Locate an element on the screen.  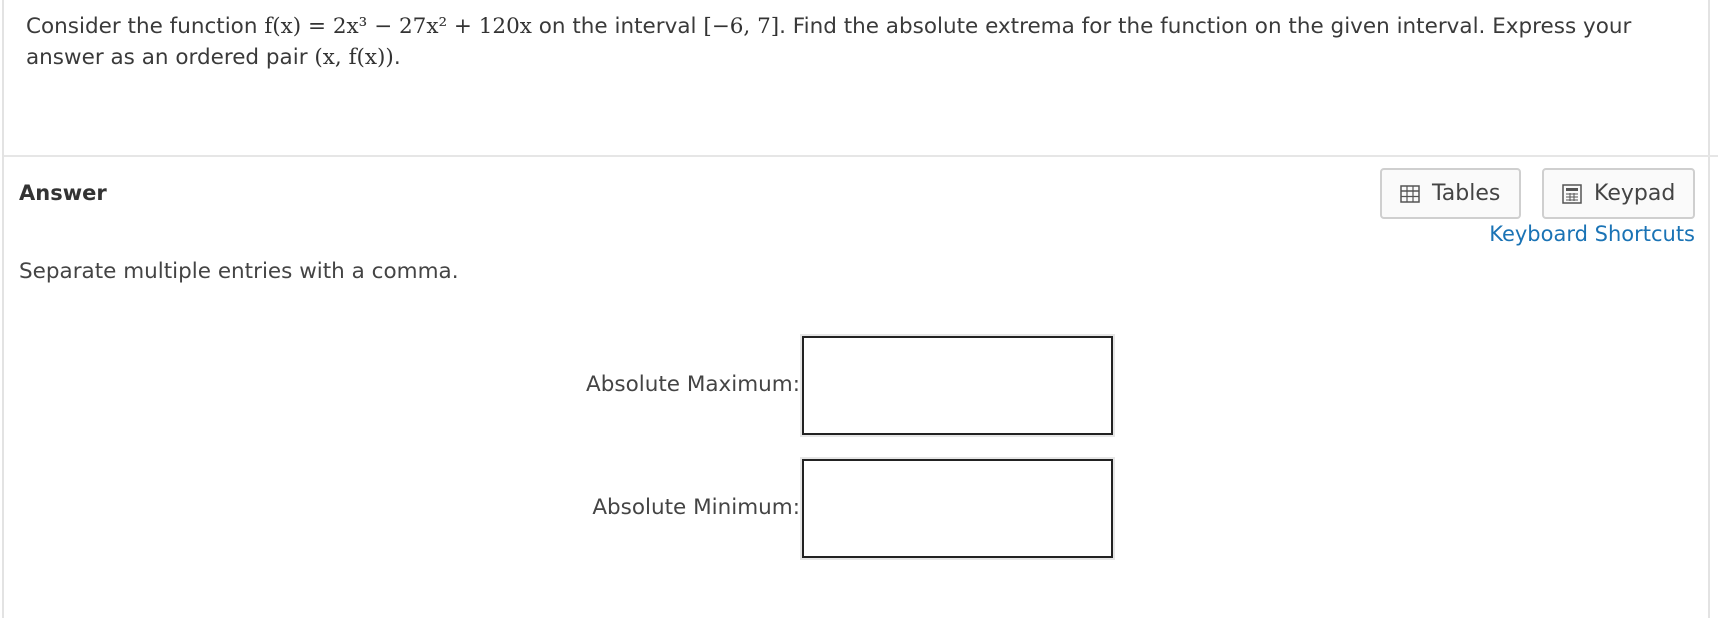
absolute-minimum-label: Absolute Minimum: is located at coordinates (696, 507).